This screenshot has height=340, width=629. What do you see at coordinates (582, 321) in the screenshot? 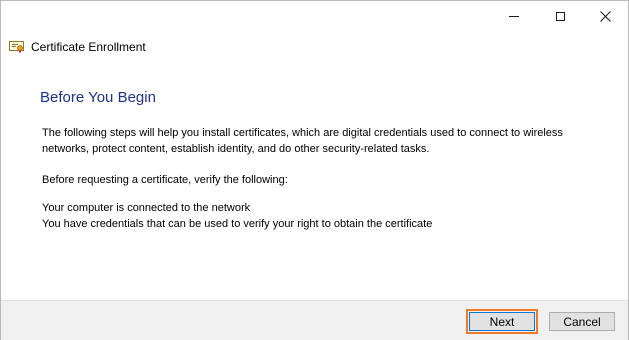
I see `cancel-button: Cancel` at bounding box center [582, 321].